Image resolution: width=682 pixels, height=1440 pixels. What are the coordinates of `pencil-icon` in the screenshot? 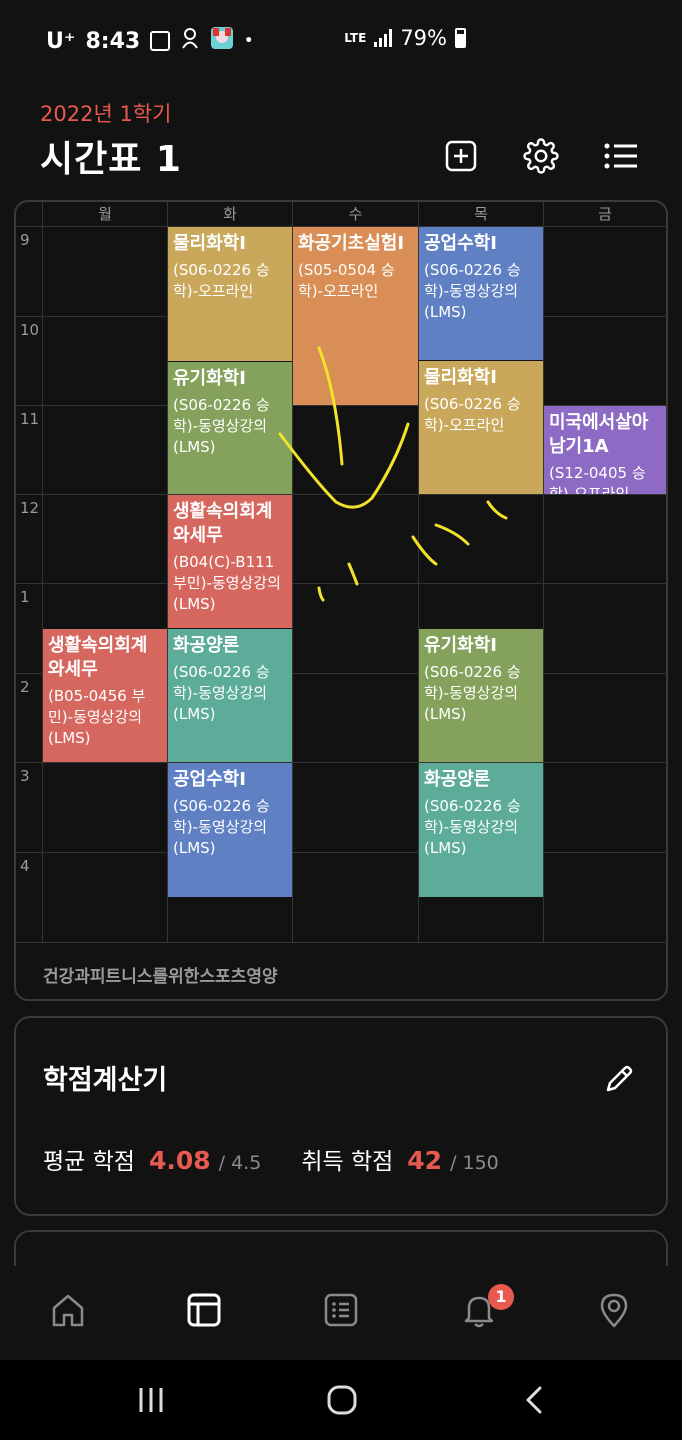 It's located at (619, 1078).